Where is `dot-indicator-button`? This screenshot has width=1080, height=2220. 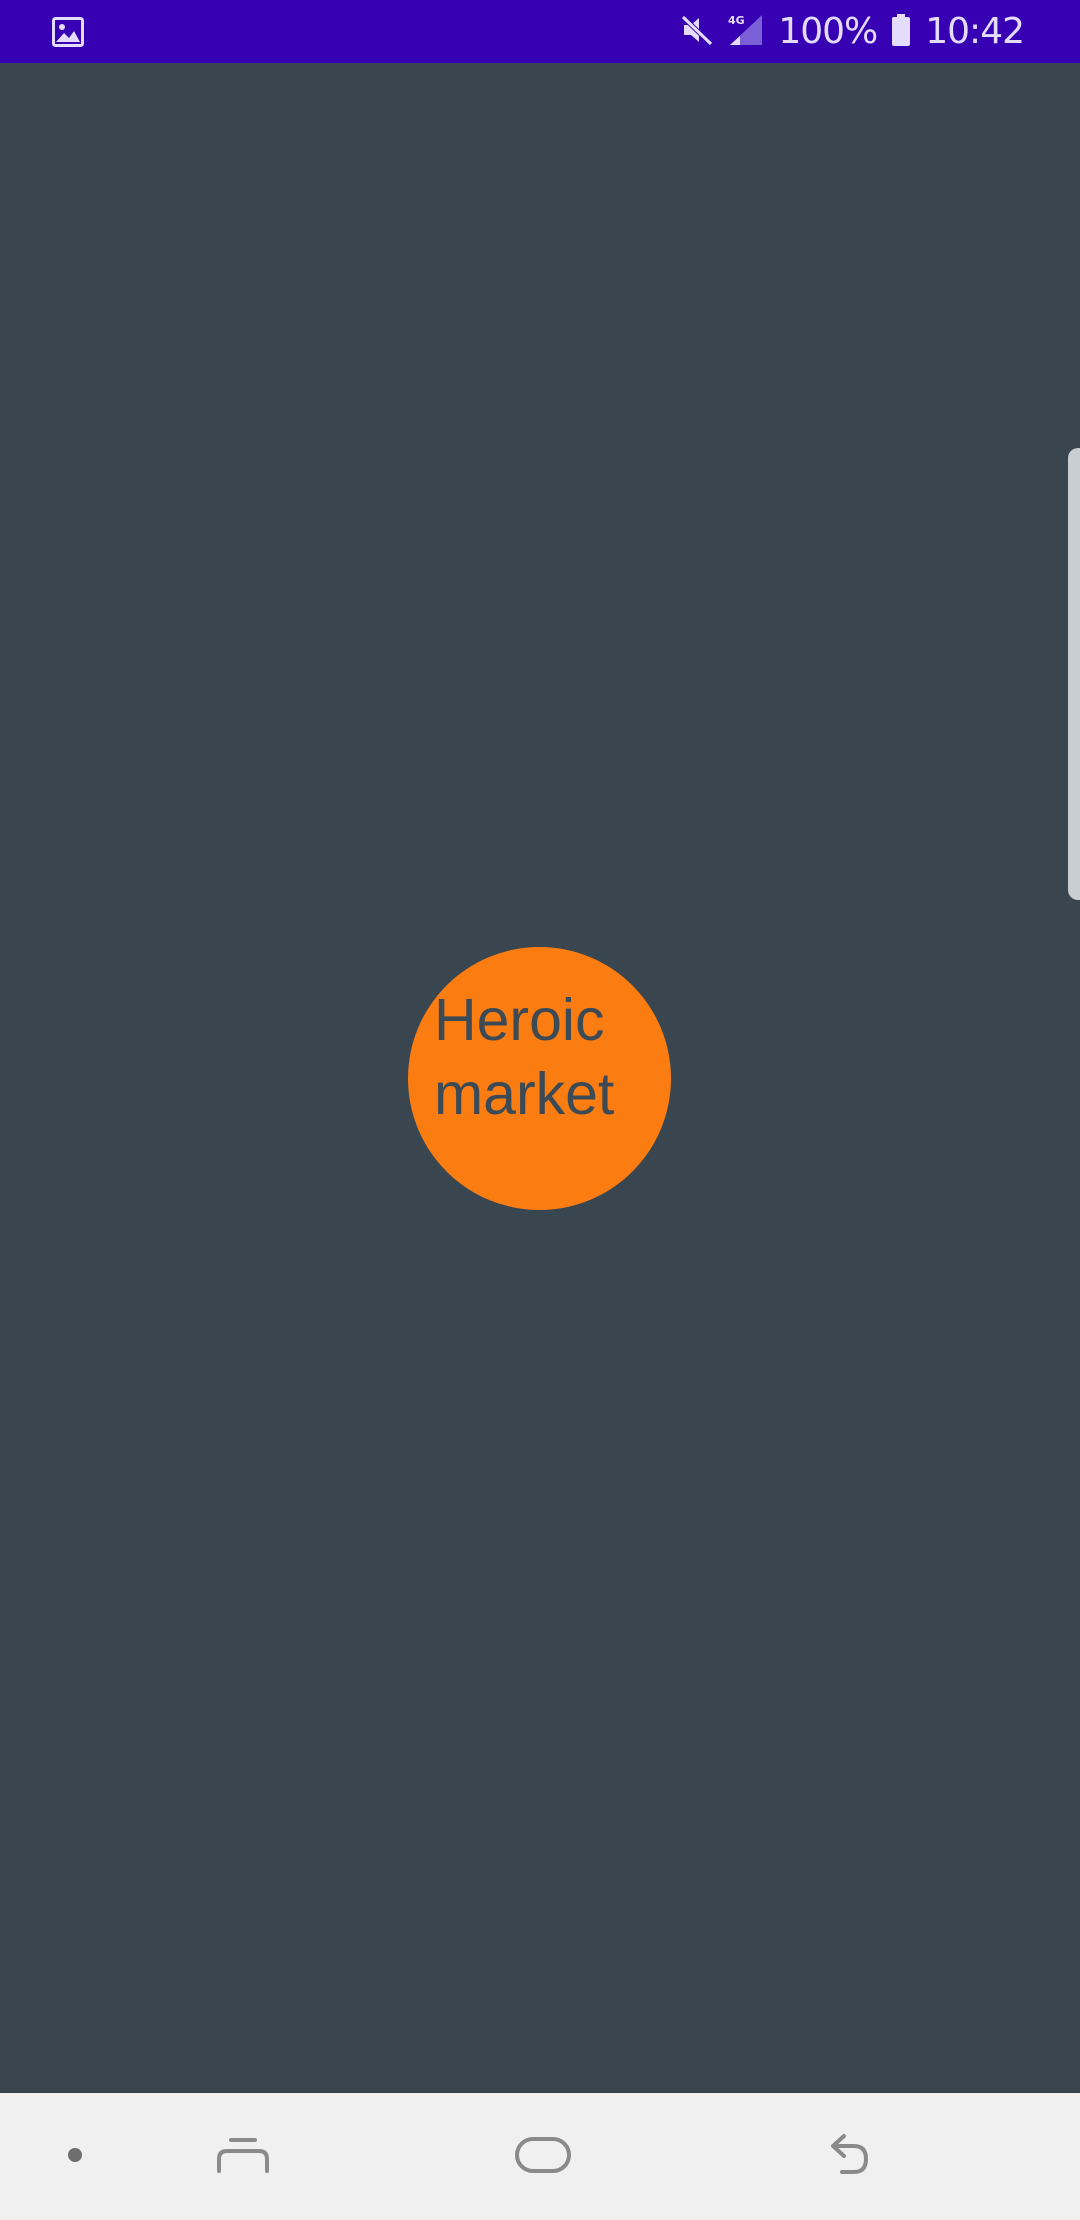 dot-indicator-button is located at coordinates (75, 2156).